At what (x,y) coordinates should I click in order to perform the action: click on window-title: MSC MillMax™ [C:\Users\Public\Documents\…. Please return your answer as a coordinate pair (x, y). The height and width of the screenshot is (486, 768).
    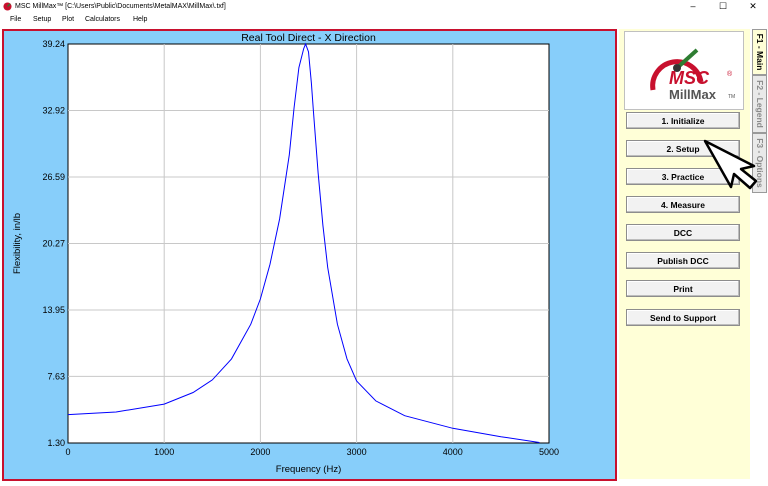
    Looking at the image, I should click on (120, 6).